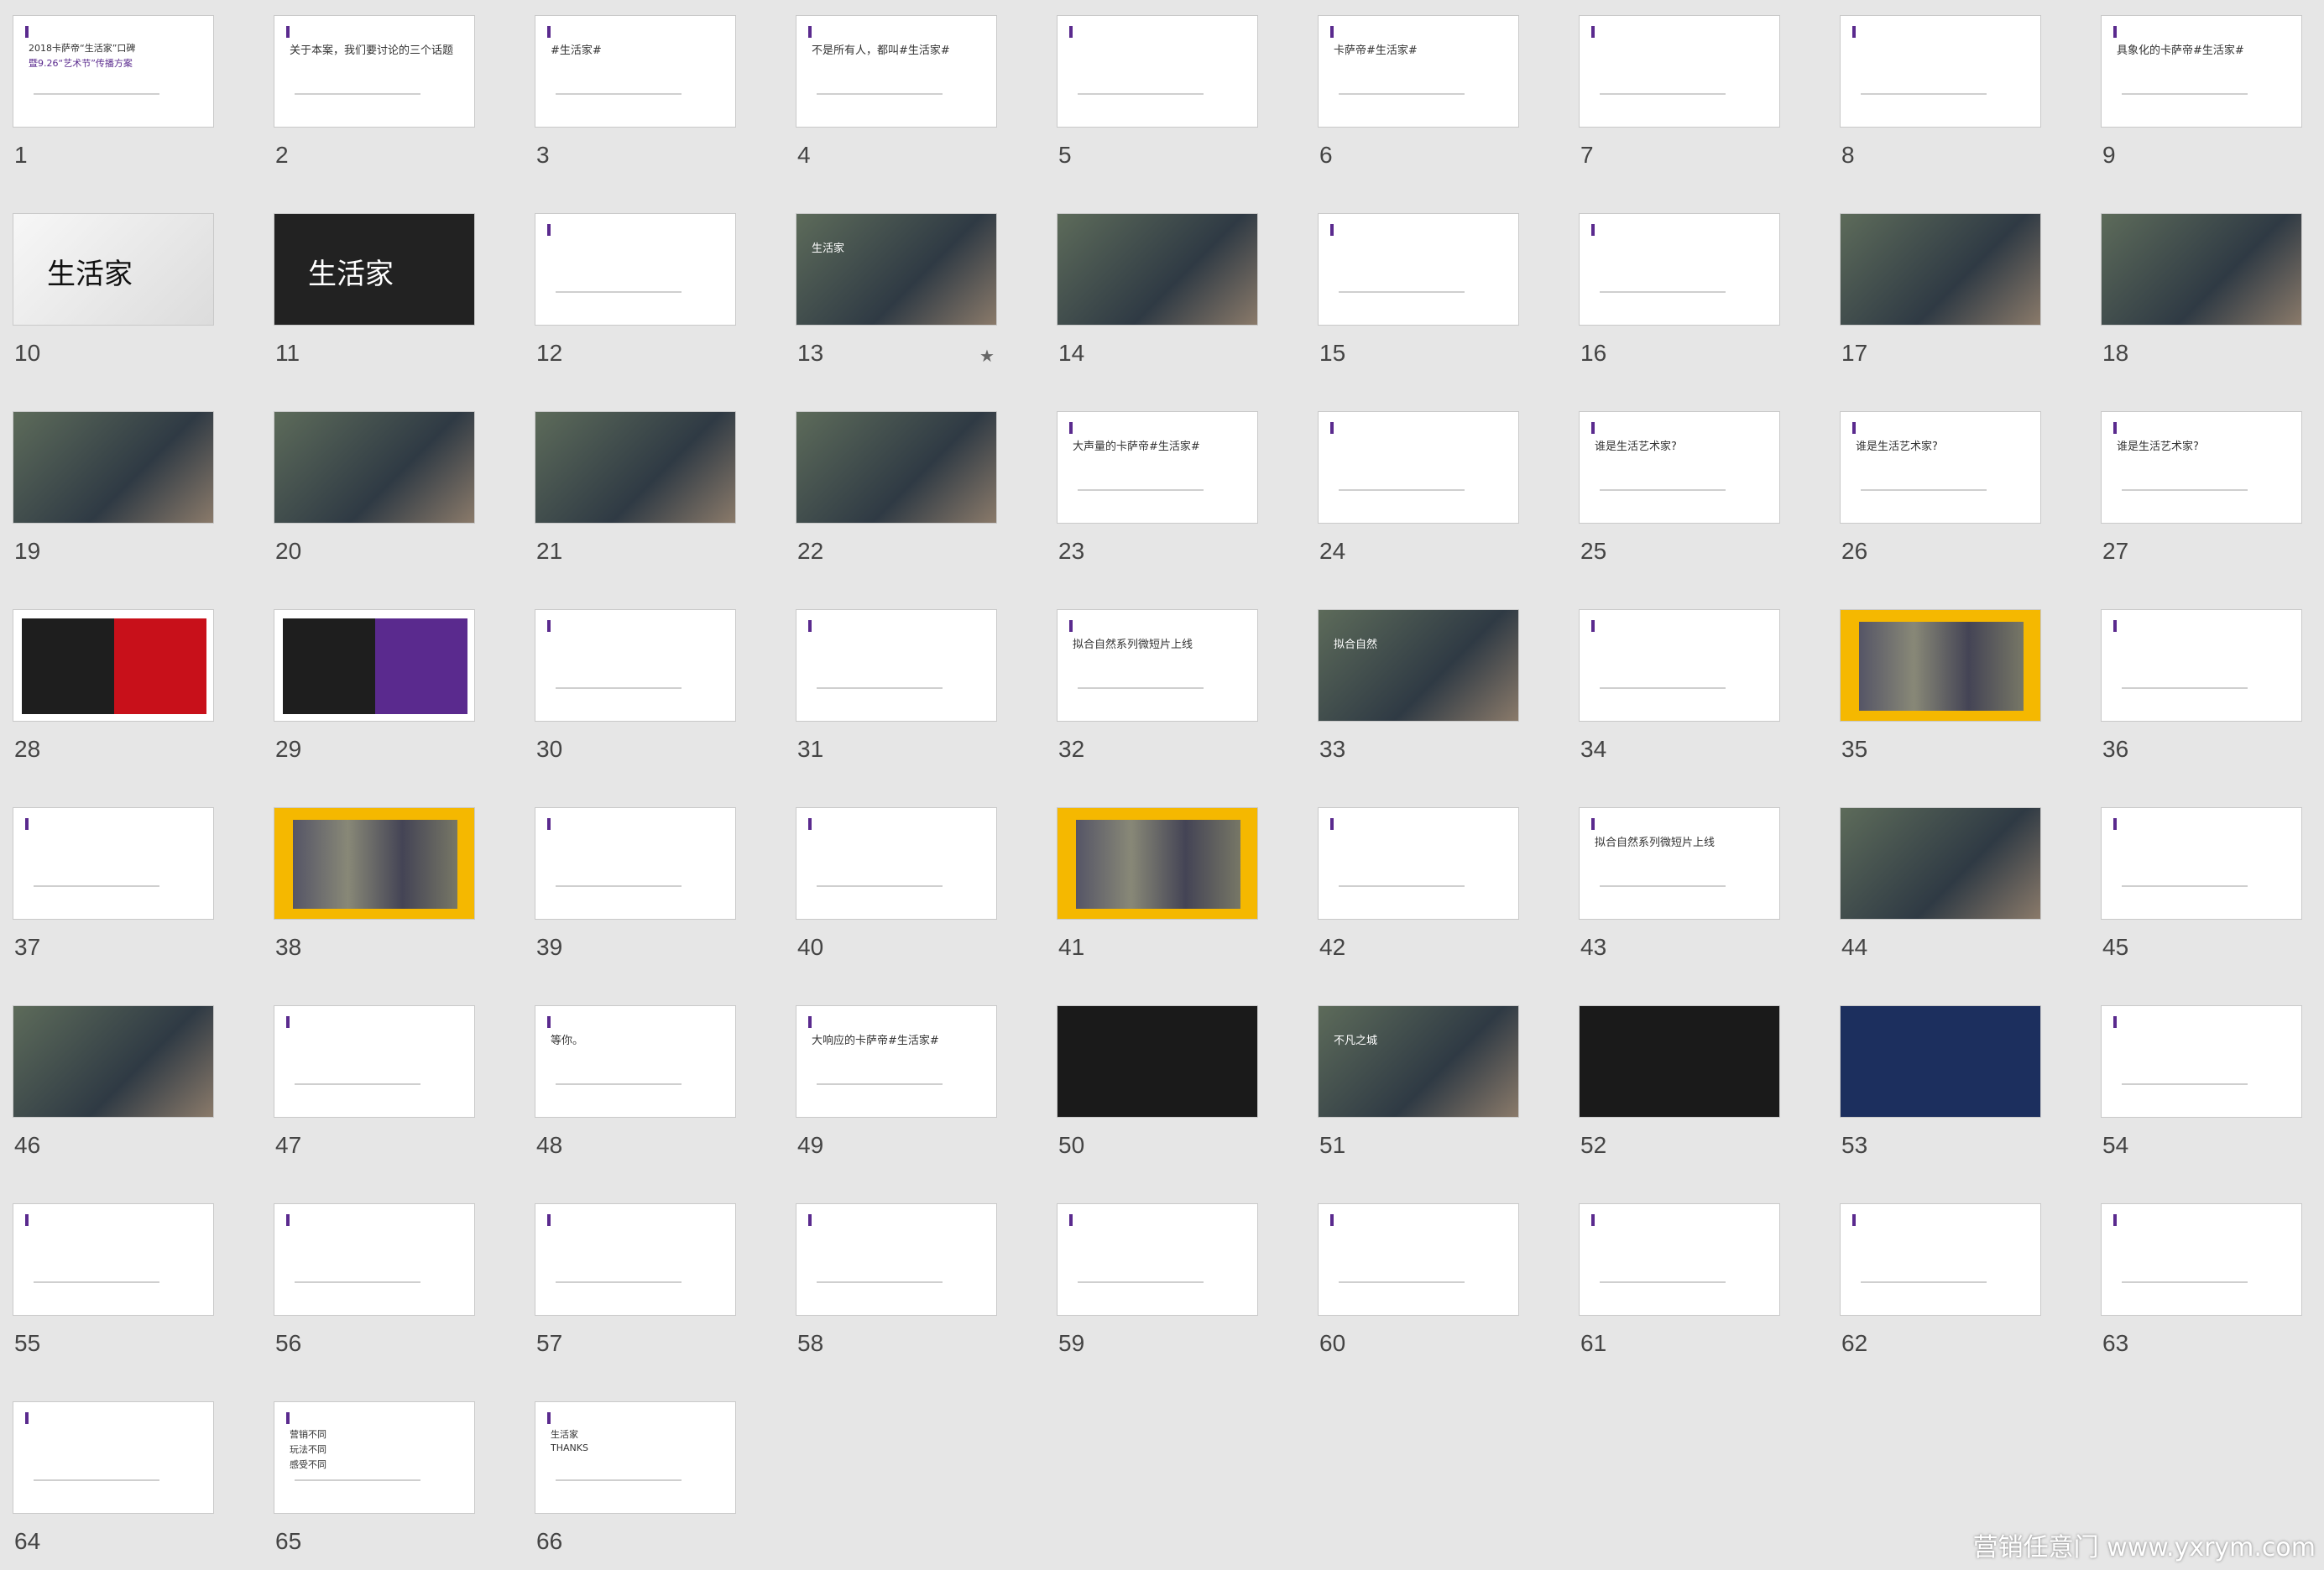 The height and width of the screenshot is (1570, 2324). I want to click on slide-cell: 42, so click(1412, 875).